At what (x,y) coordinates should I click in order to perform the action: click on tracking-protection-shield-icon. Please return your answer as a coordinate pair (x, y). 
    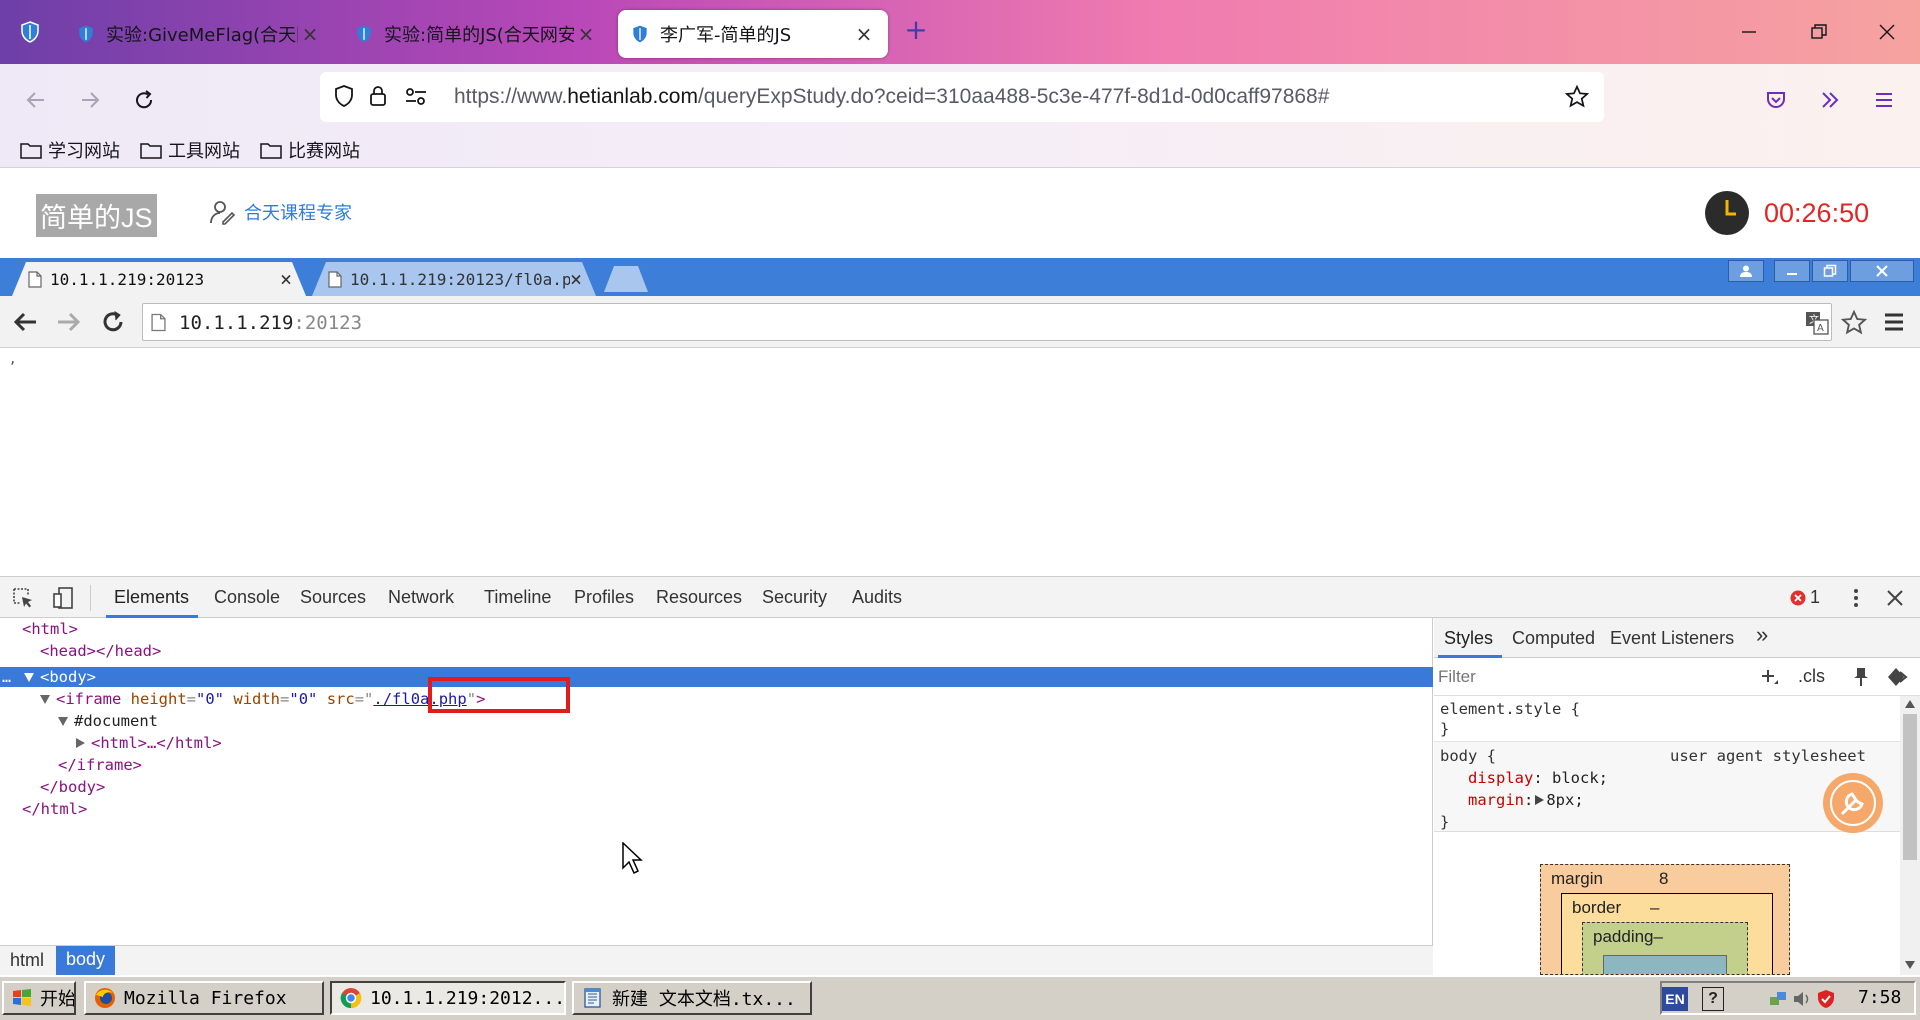
    Looking at the image, I should click on (344, 96).